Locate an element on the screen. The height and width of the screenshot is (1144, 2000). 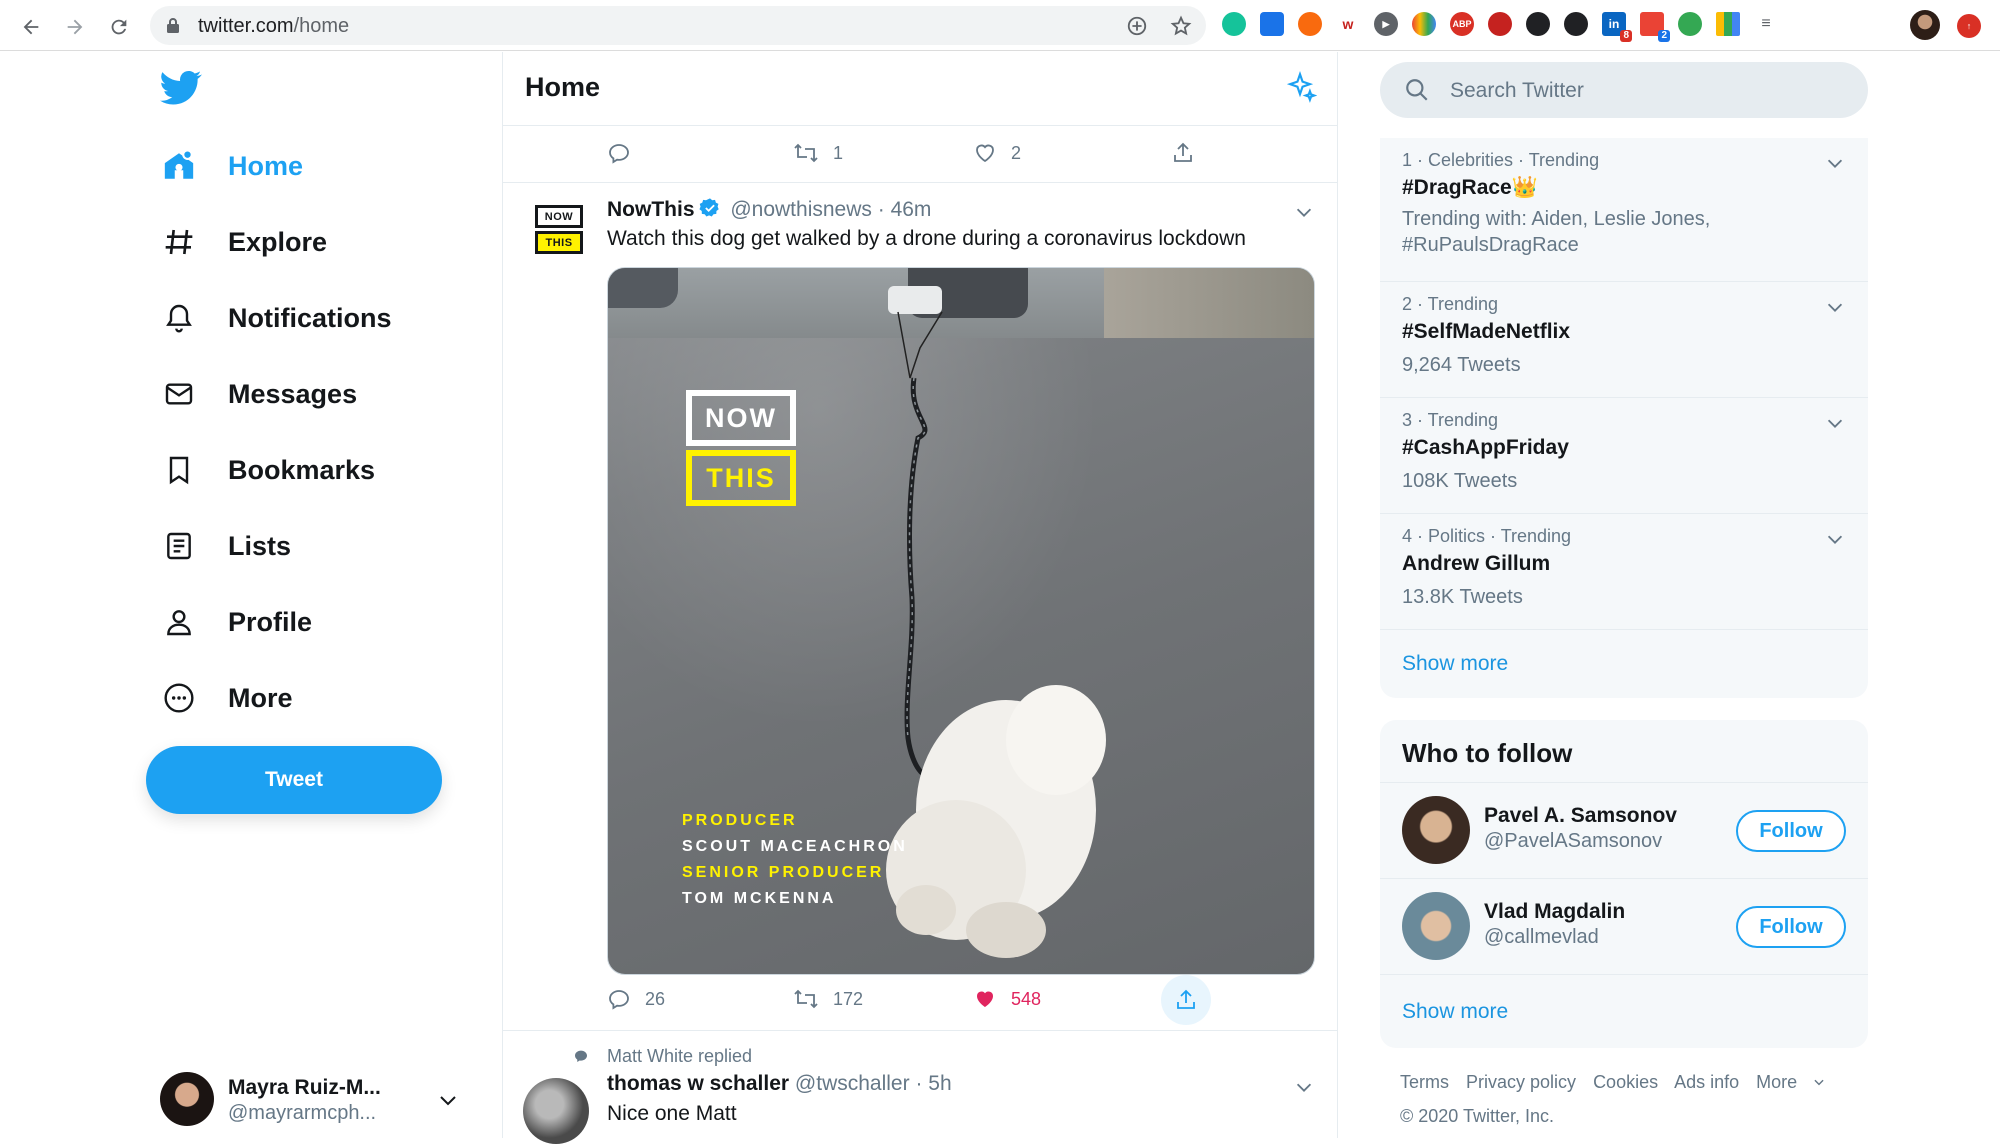
analytics-icon is located at coordinates (1576, 24).